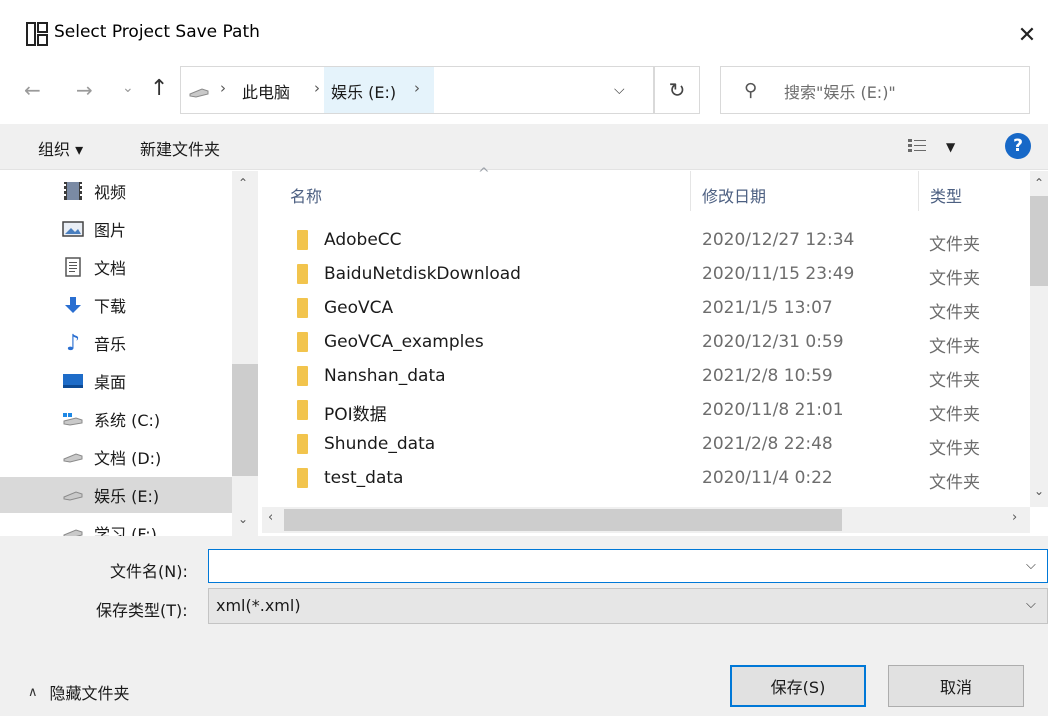  I want to click on nav-item-desktop: 桌面, so click(116, 381).